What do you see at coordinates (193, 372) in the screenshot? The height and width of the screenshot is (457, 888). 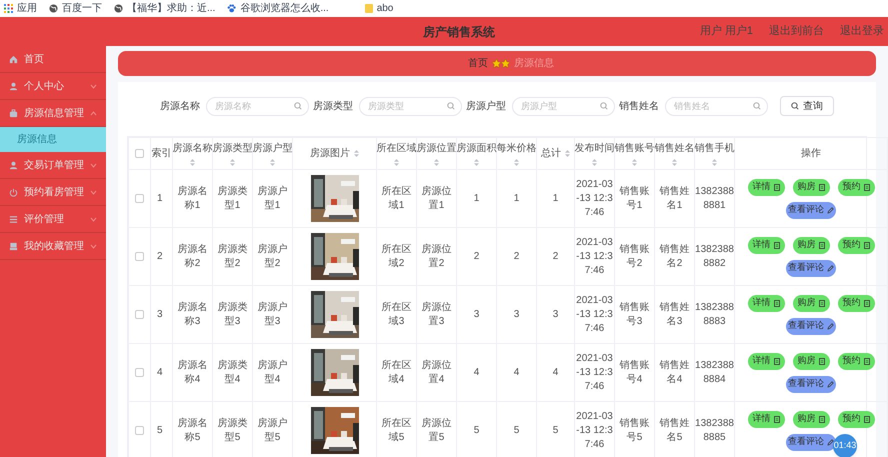 I see `table-cell: 房源名称4` at bounding box center [193, 372].